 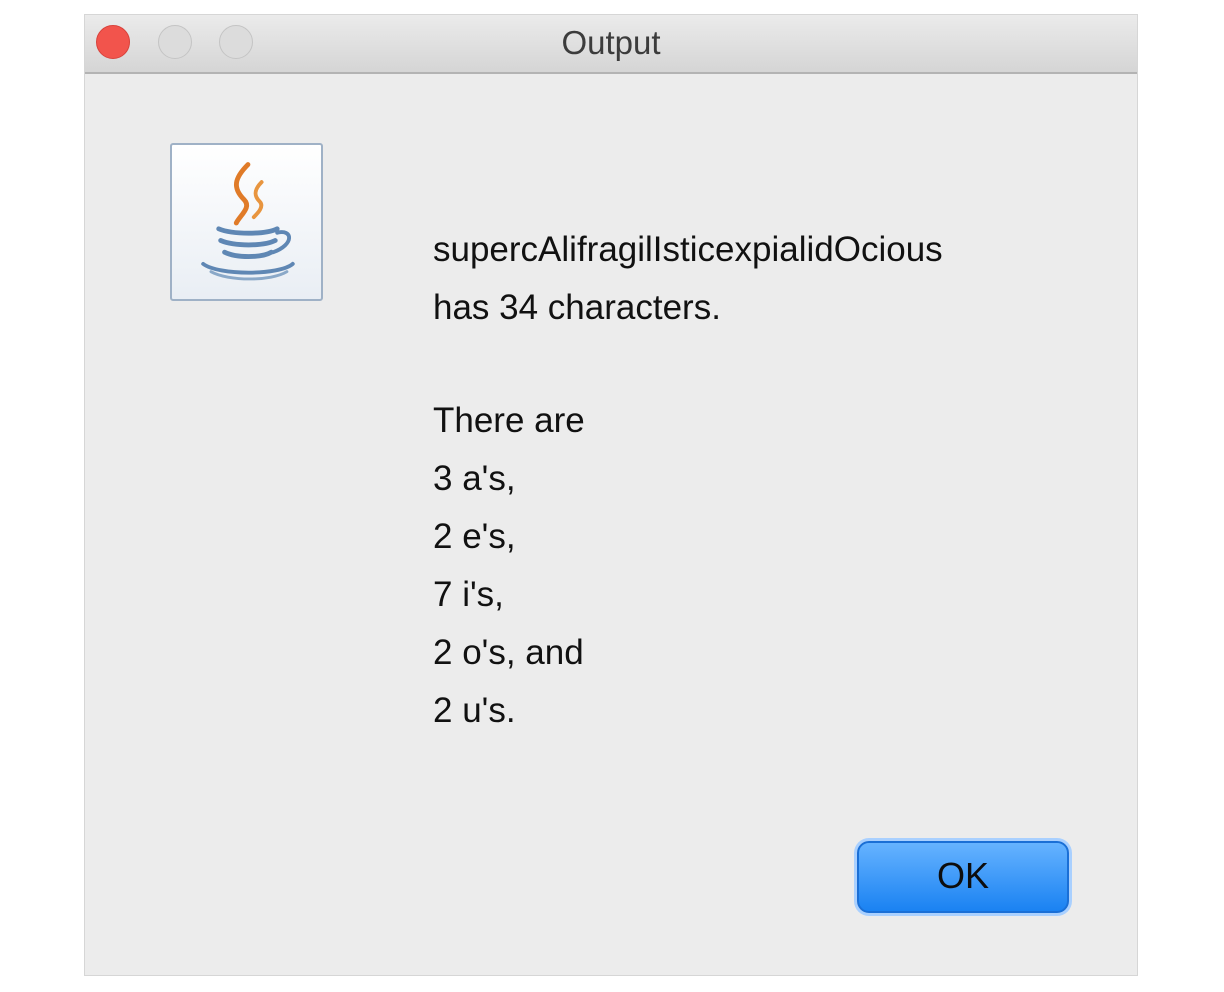 What do you see at coordinates (474, 536) in the screenshot?
I see `vowel-count-e: 2 e's,` at bounding box center [474, 536].